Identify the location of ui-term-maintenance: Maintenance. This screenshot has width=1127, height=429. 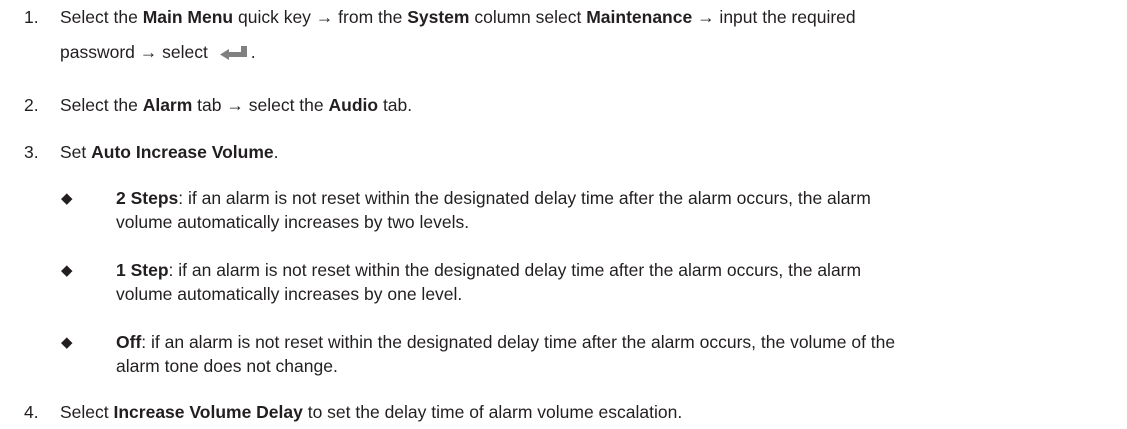
(639, 17).